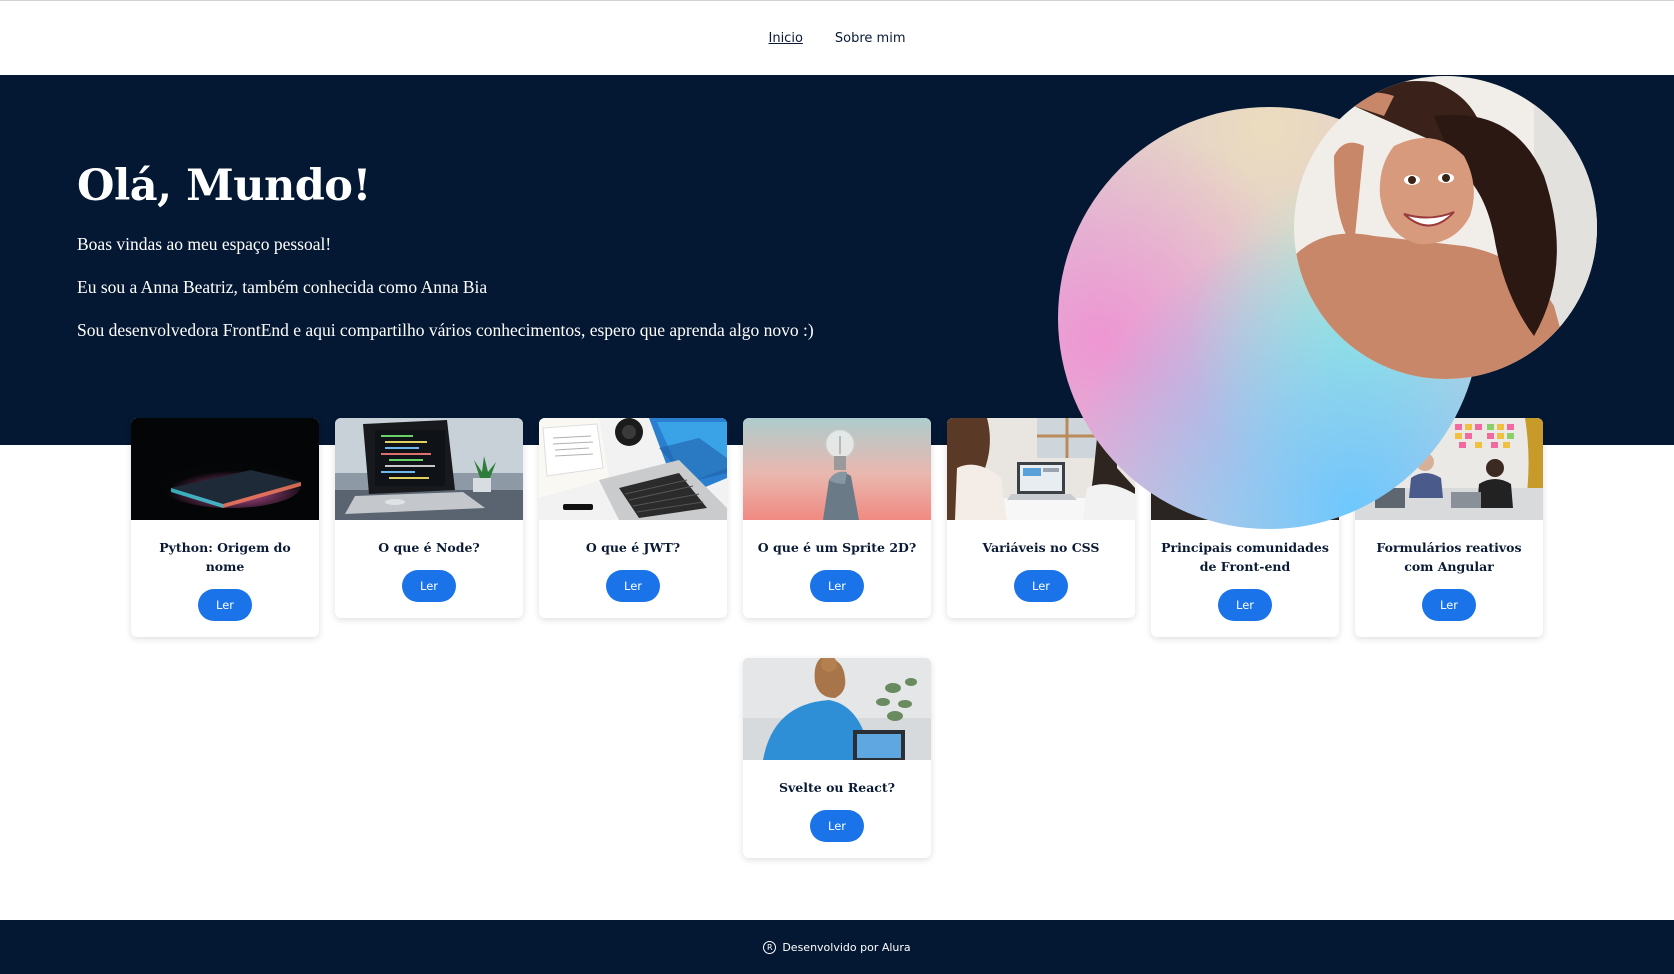  Describe the element at coordinates (770, 947) in the screenshot. I see `registered-icon: R` at that location.